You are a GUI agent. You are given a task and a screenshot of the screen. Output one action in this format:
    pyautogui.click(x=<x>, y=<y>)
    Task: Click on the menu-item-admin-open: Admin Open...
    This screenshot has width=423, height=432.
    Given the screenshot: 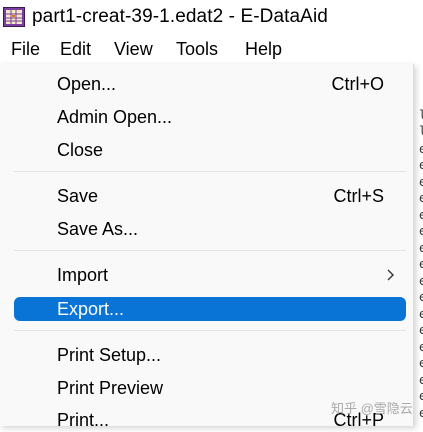 What is the action you would take?
    pyautogui.click(x=210, y=117)
    